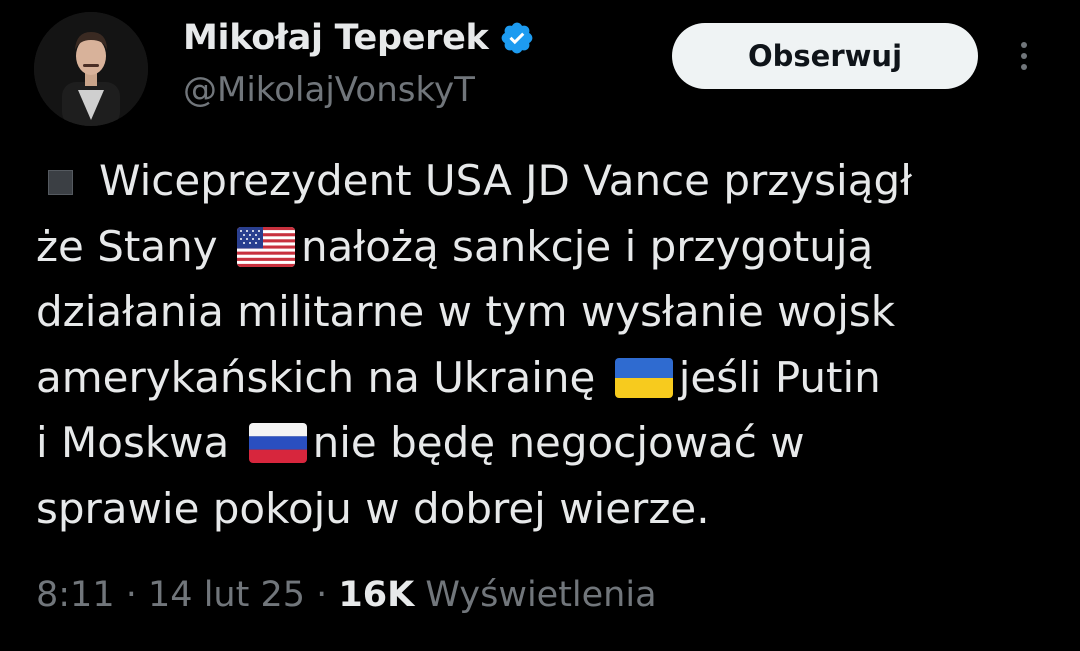 The image size is (1080, 651). Describe the element at coordinates (336, 38) in the screenshot. I see `author-display-name: Mikołaj Teperek` at that location.